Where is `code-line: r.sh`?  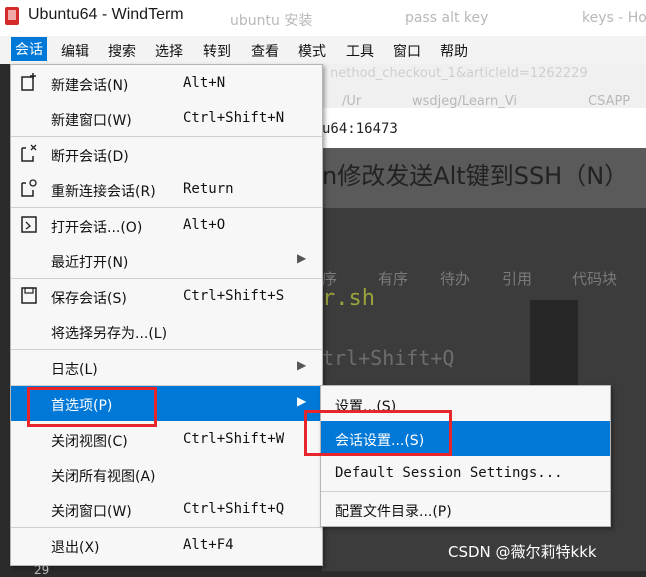
code-line: r.sh is located at coordinates (348, 298).